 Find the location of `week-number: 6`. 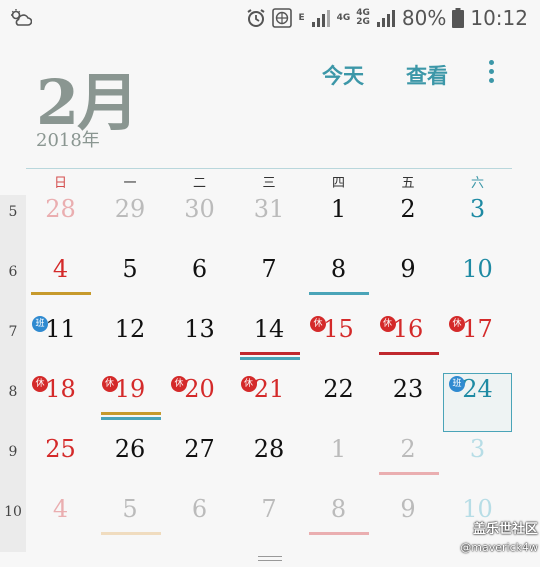

week-number: 6 is located at coordinates (13, 272).